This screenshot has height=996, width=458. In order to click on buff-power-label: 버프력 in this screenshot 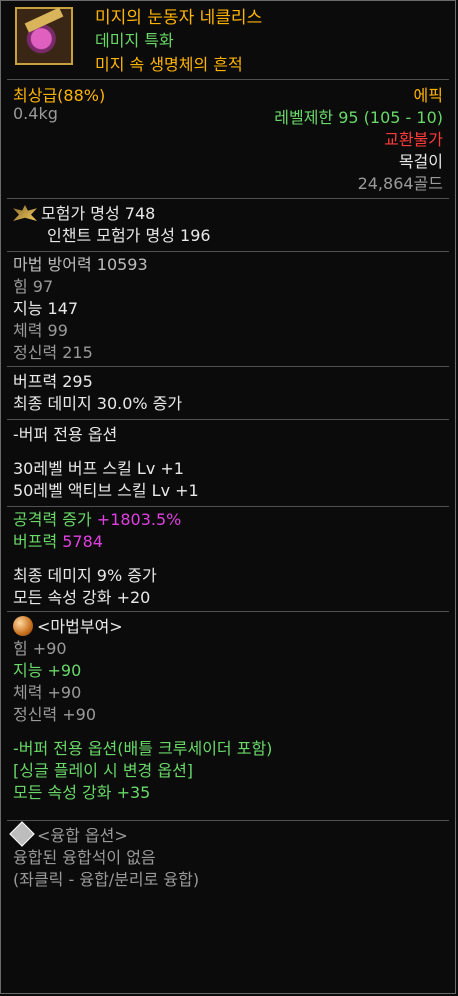, I will do `click(38, 541)`.